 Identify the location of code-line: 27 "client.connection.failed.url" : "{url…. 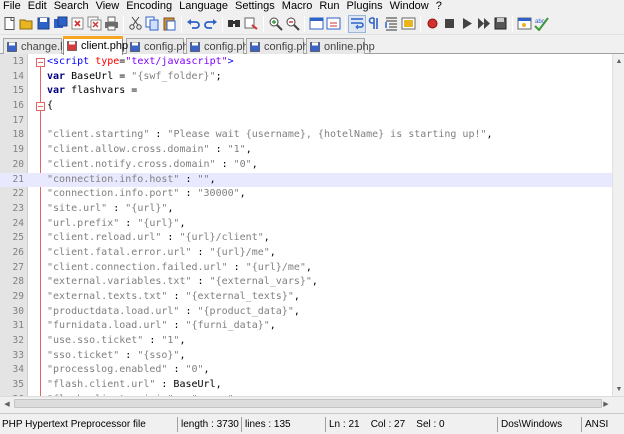
(306, 268).